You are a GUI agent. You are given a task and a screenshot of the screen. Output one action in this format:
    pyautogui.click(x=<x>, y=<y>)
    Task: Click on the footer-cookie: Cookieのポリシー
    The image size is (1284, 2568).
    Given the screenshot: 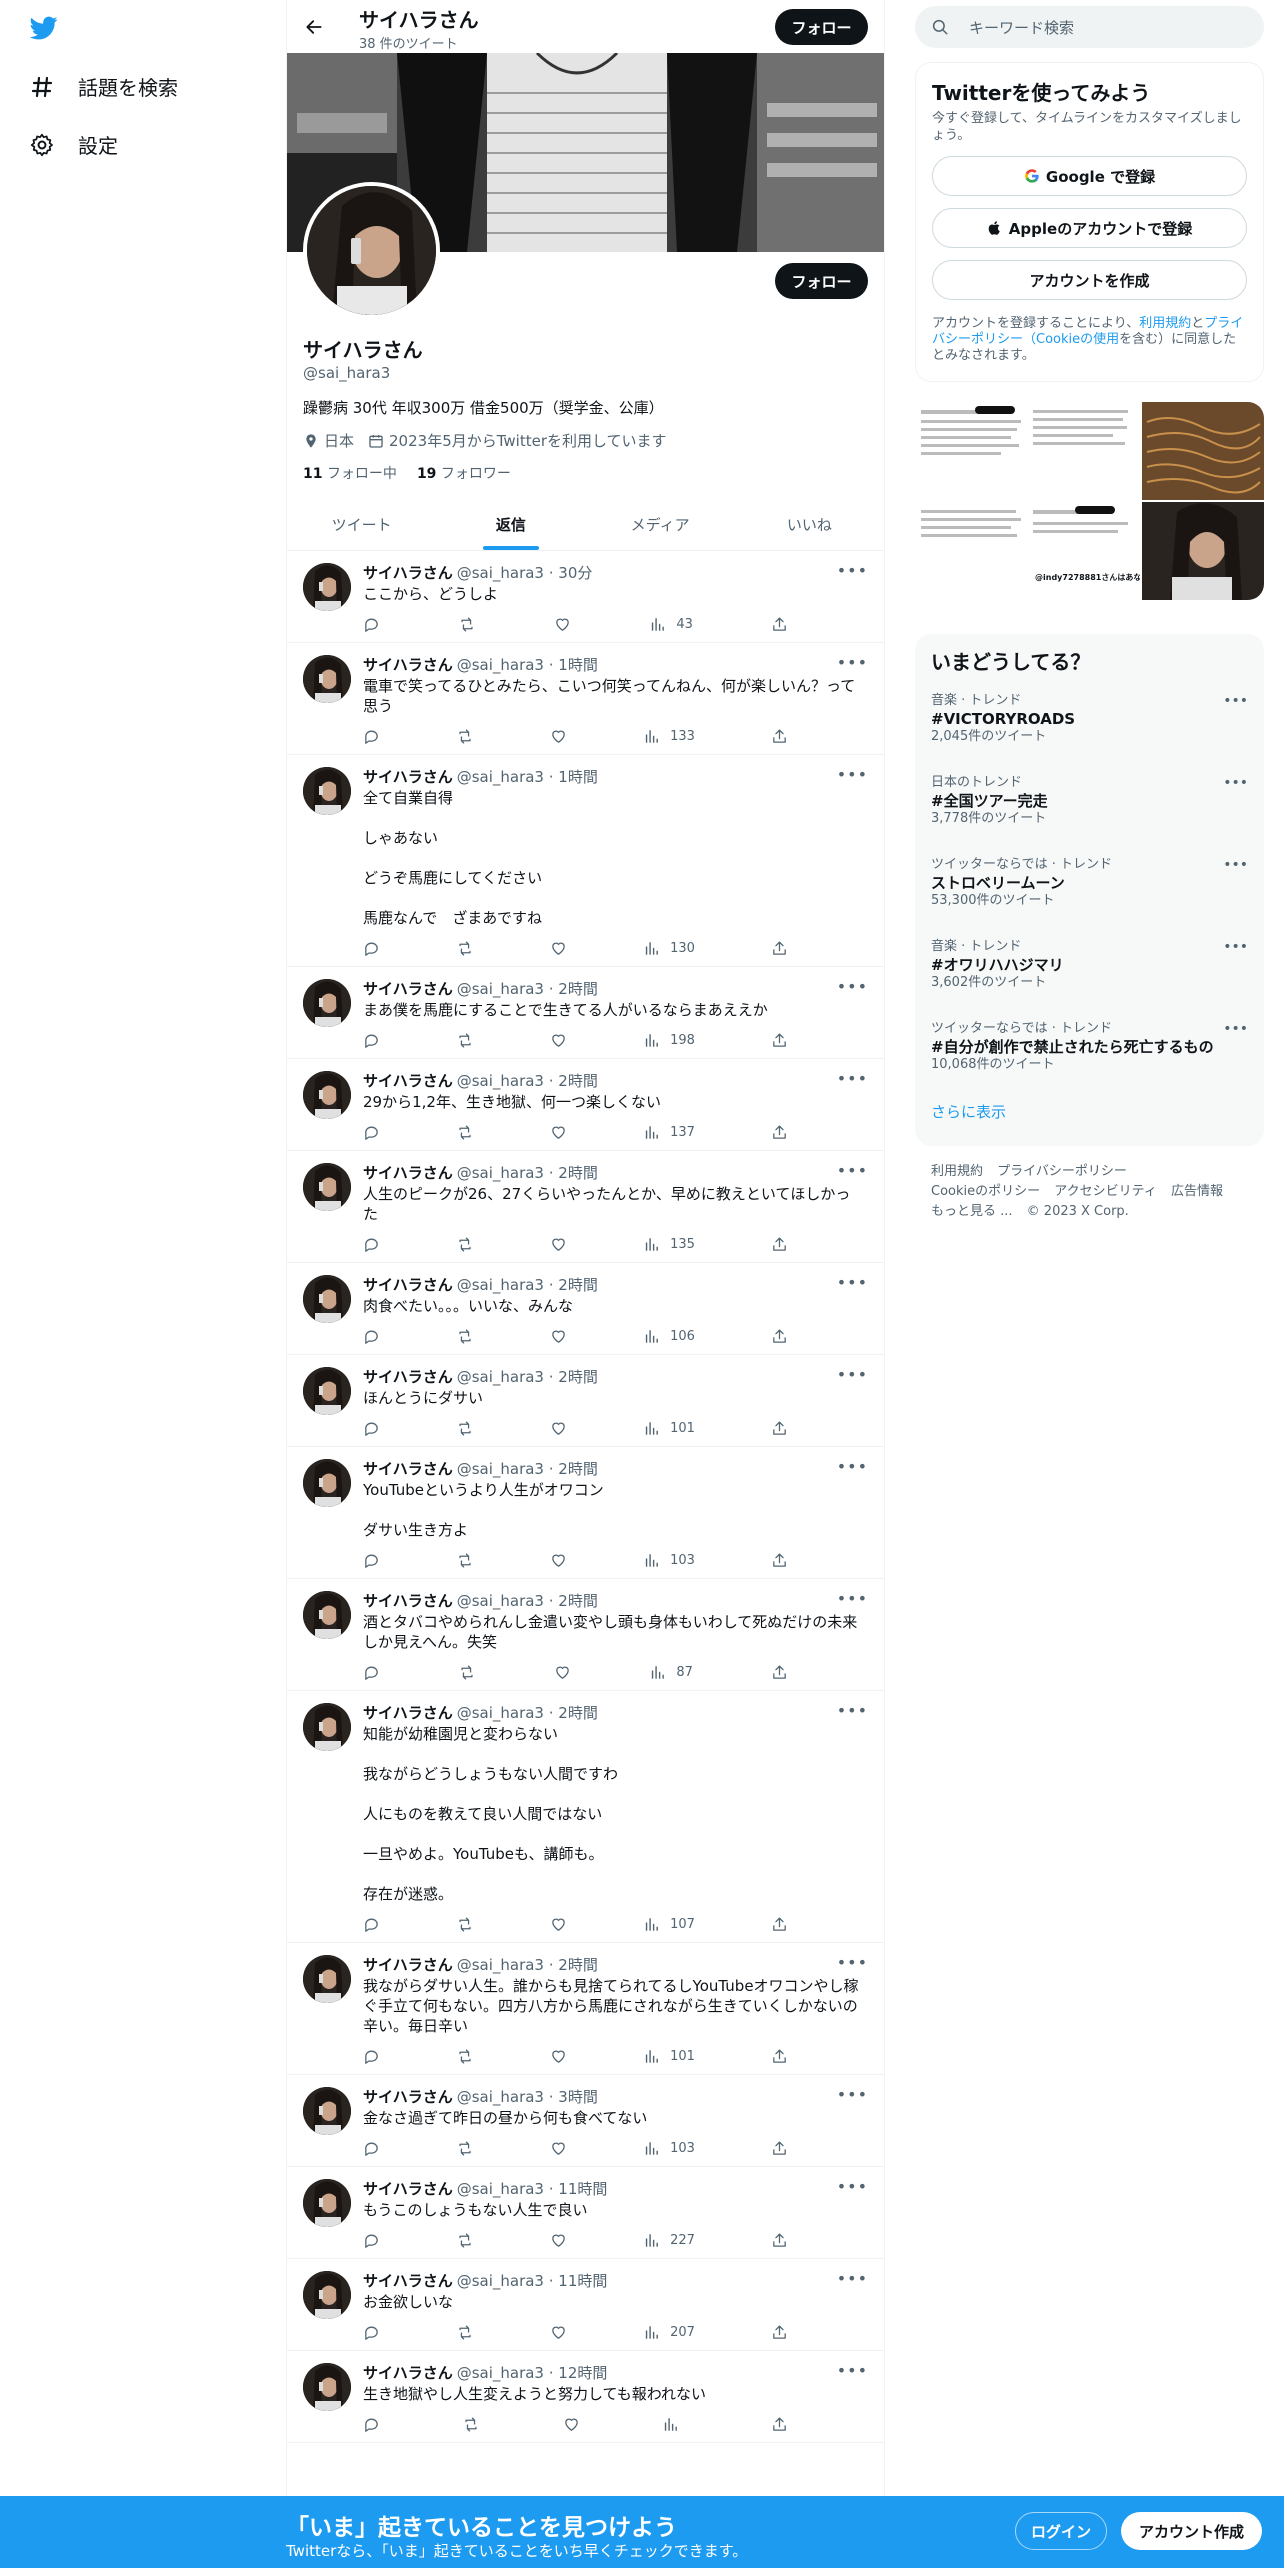 What is the action you would take?
    pyautogui.click(x=985, y=1191)
    